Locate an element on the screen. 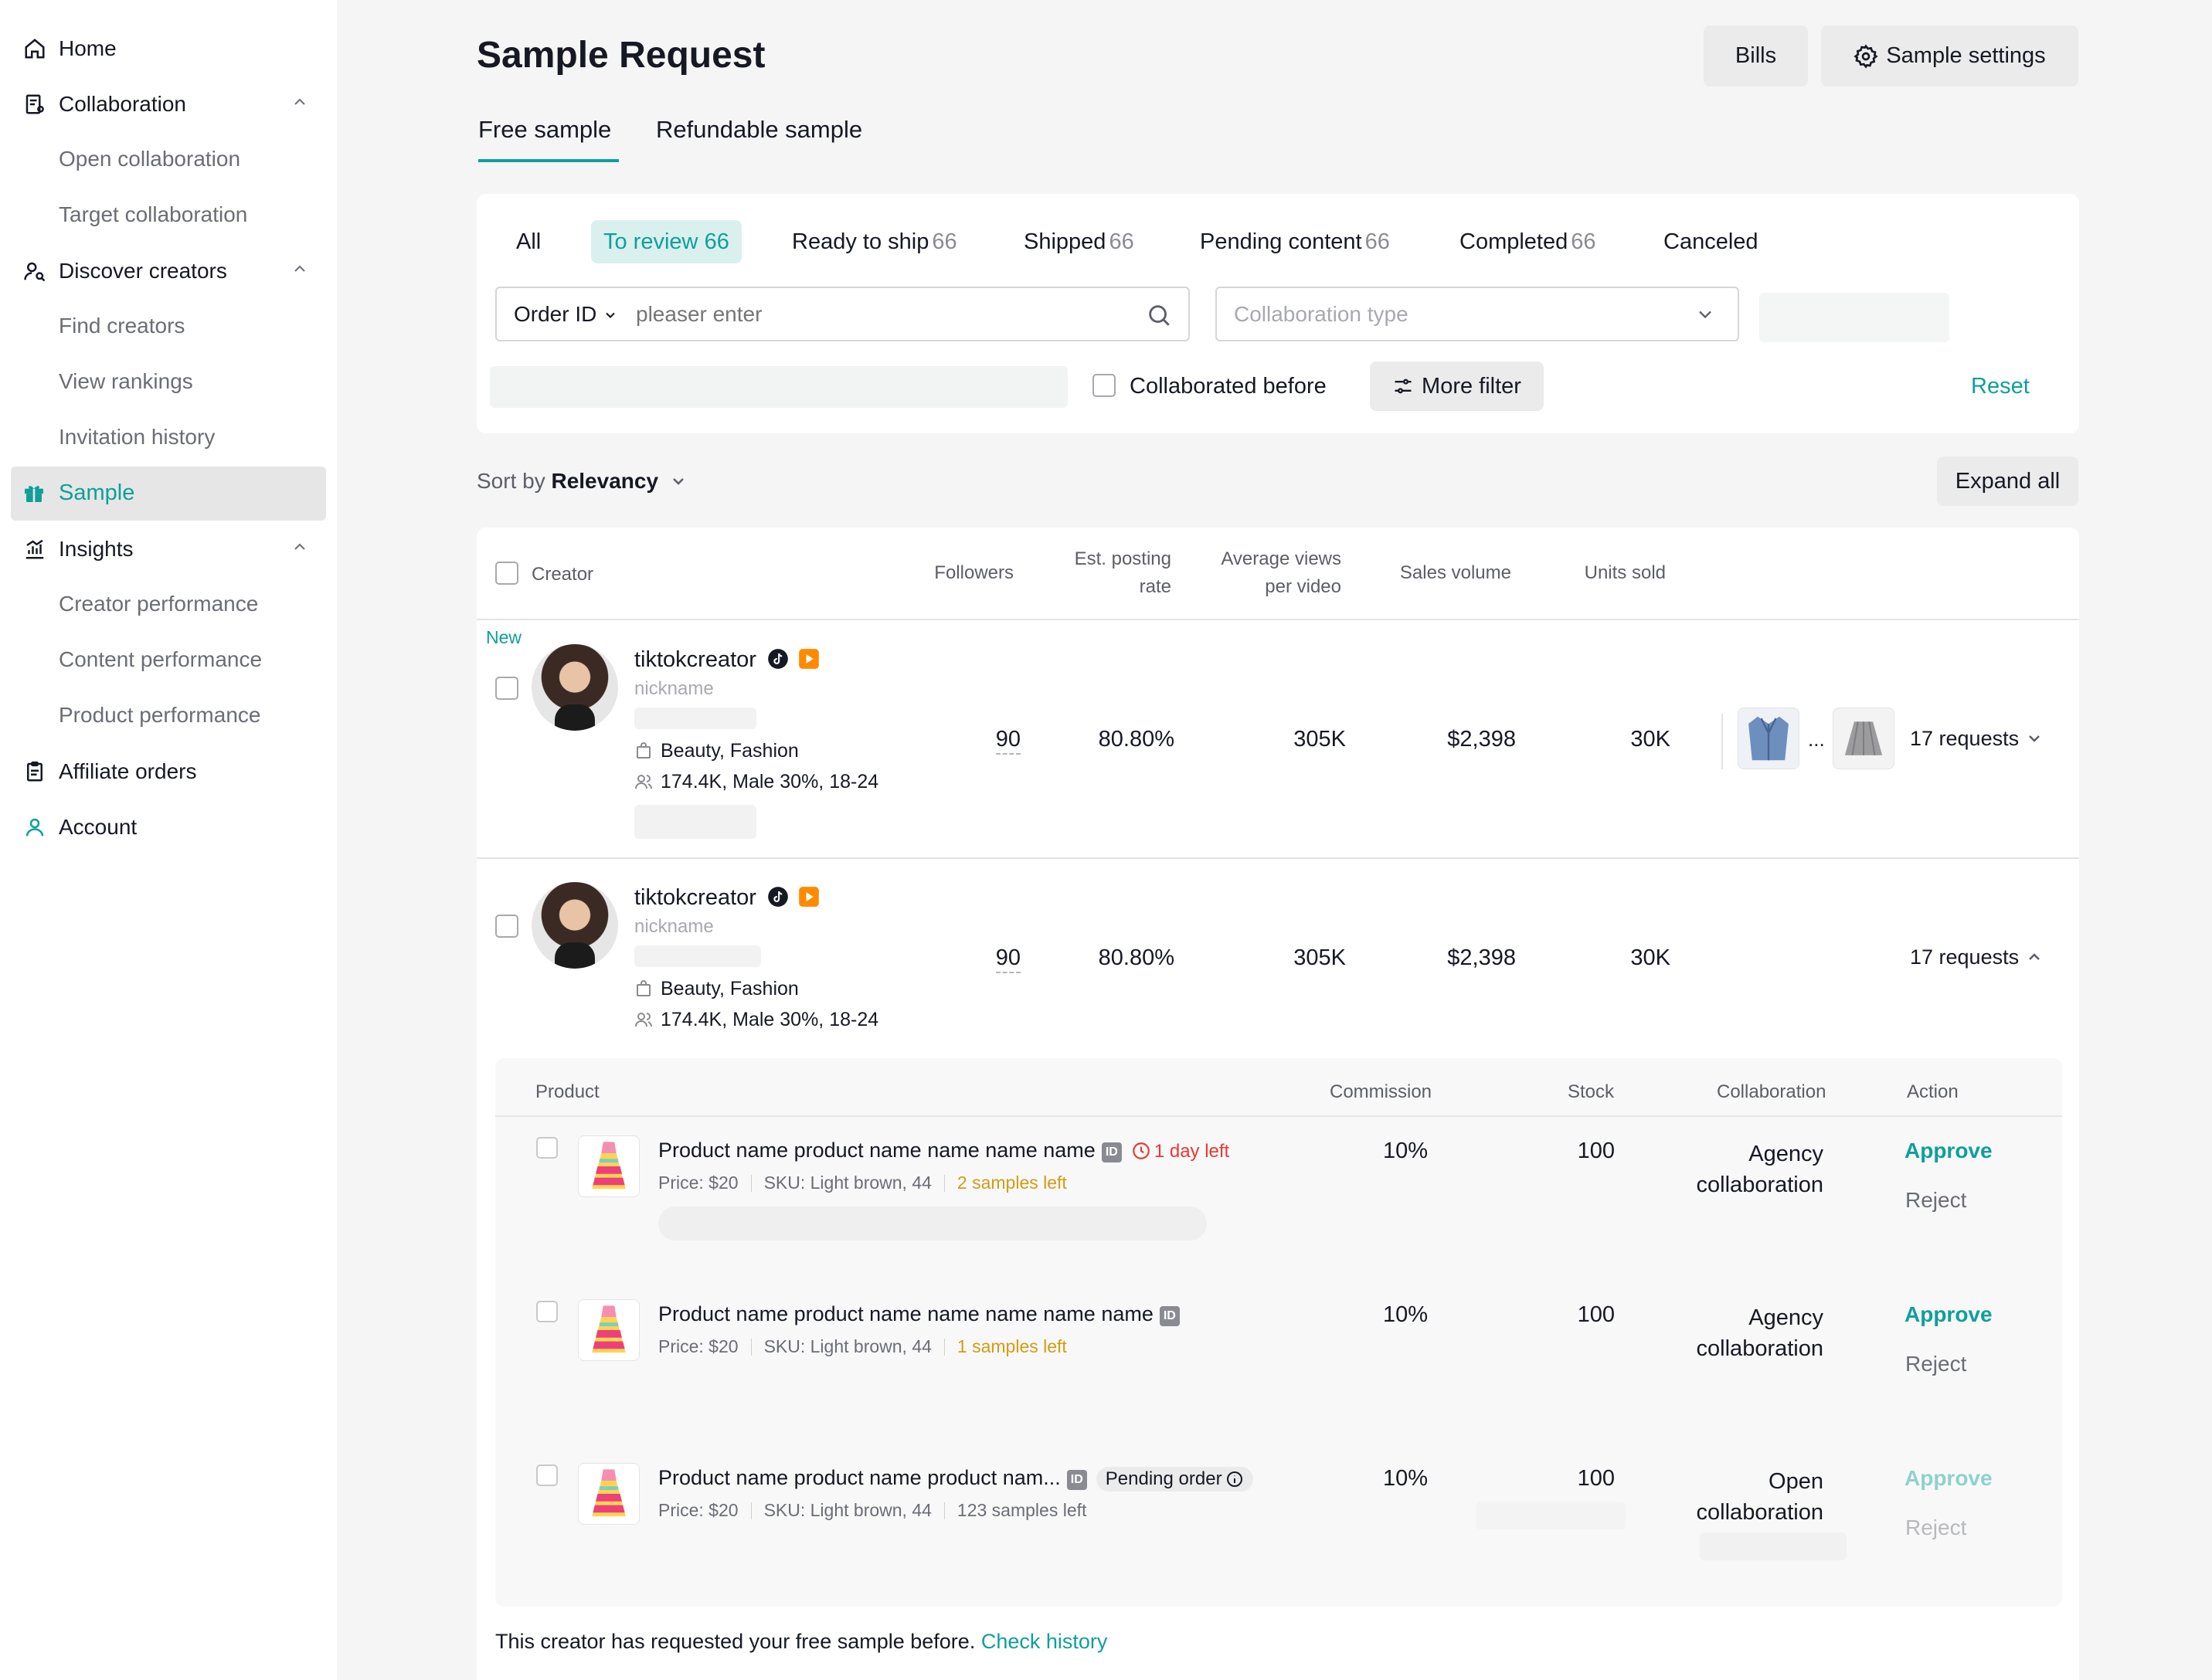  header-units-sold: Units sold is located at coordinates (1625, 572).